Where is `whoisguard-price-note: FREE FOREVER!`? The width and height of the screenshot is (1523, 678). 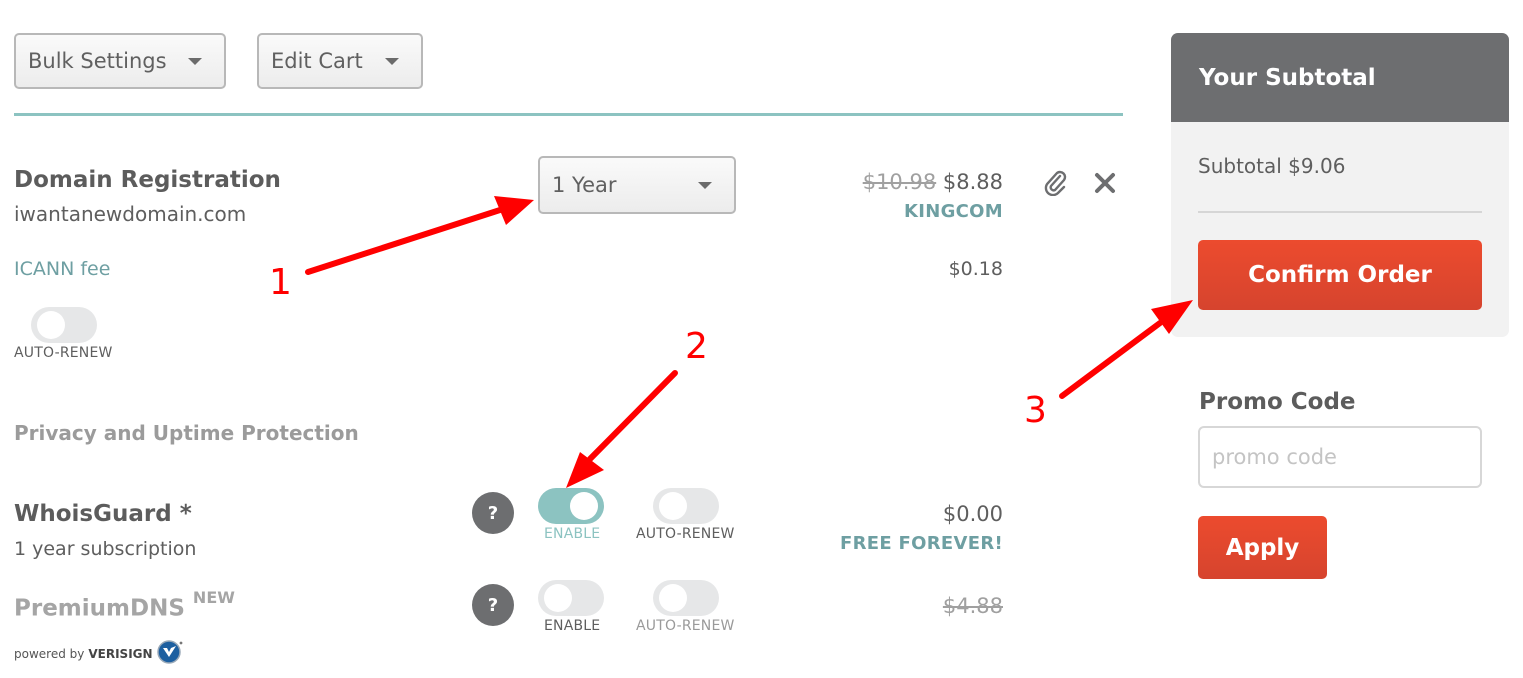 whoisguard-price-note: FREE FOREVER! is located at coordinates (921, 543).